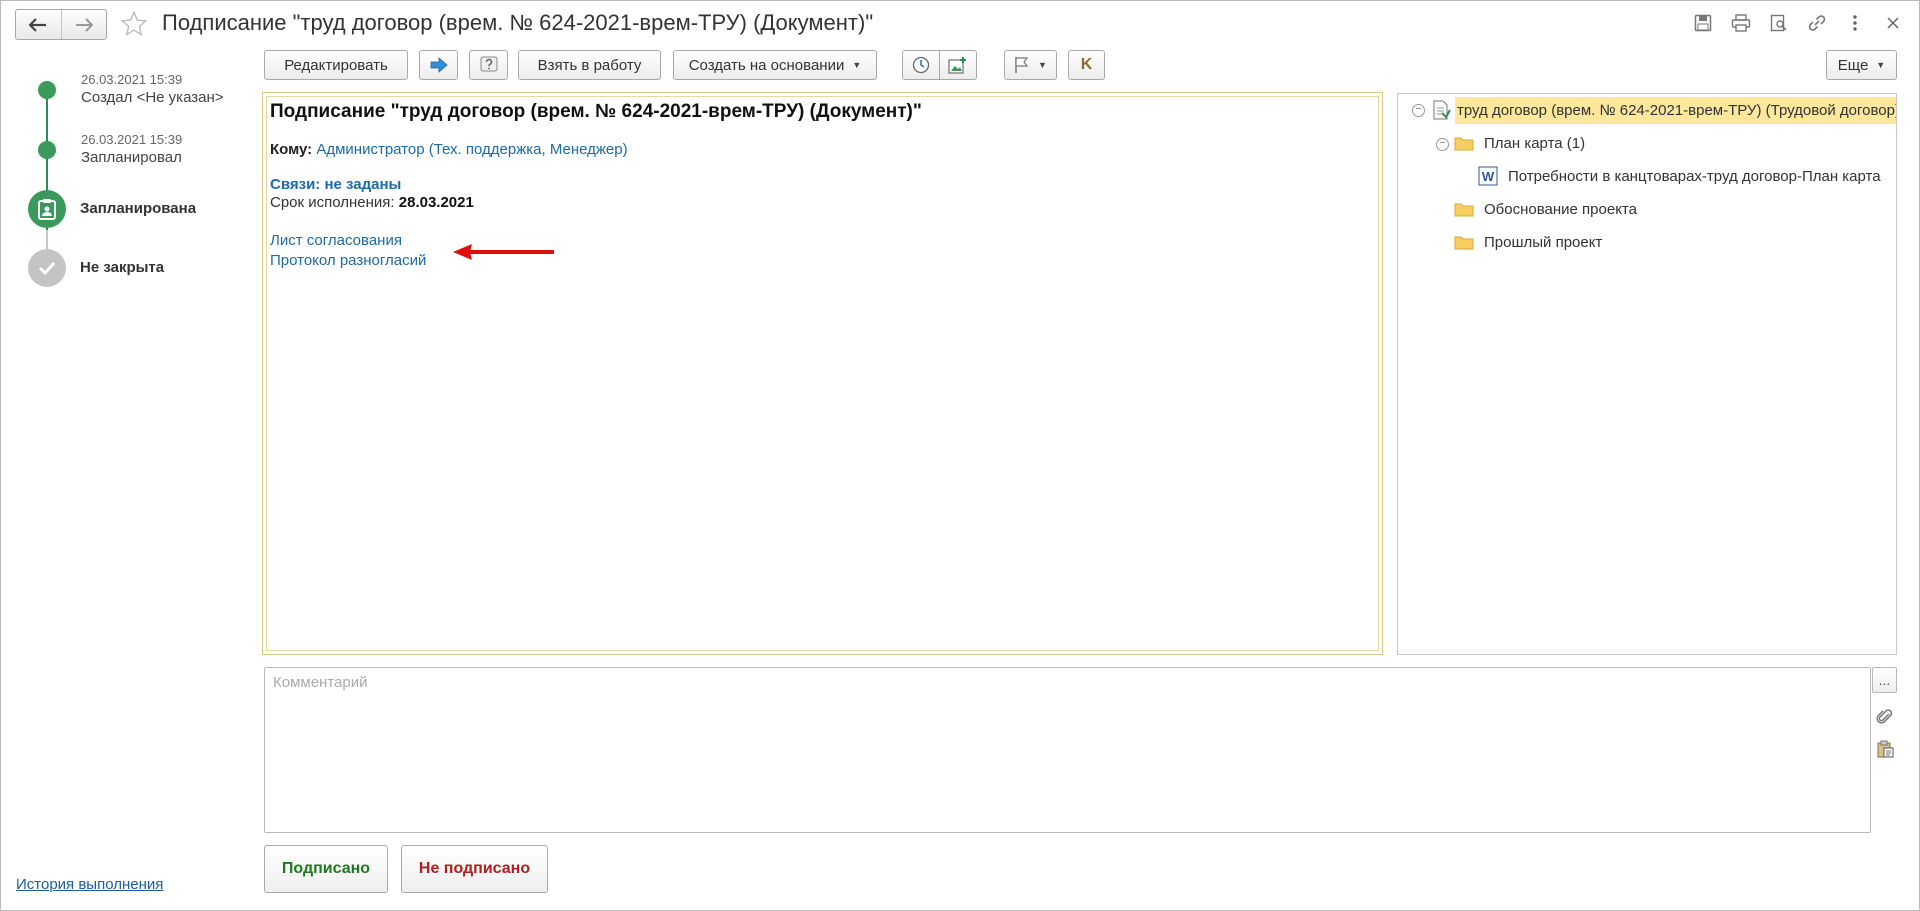 This screenshot has width=1920, height=911. I want to click on disagreement-protocol-link: Протокол разногласий, so click(348, 260).